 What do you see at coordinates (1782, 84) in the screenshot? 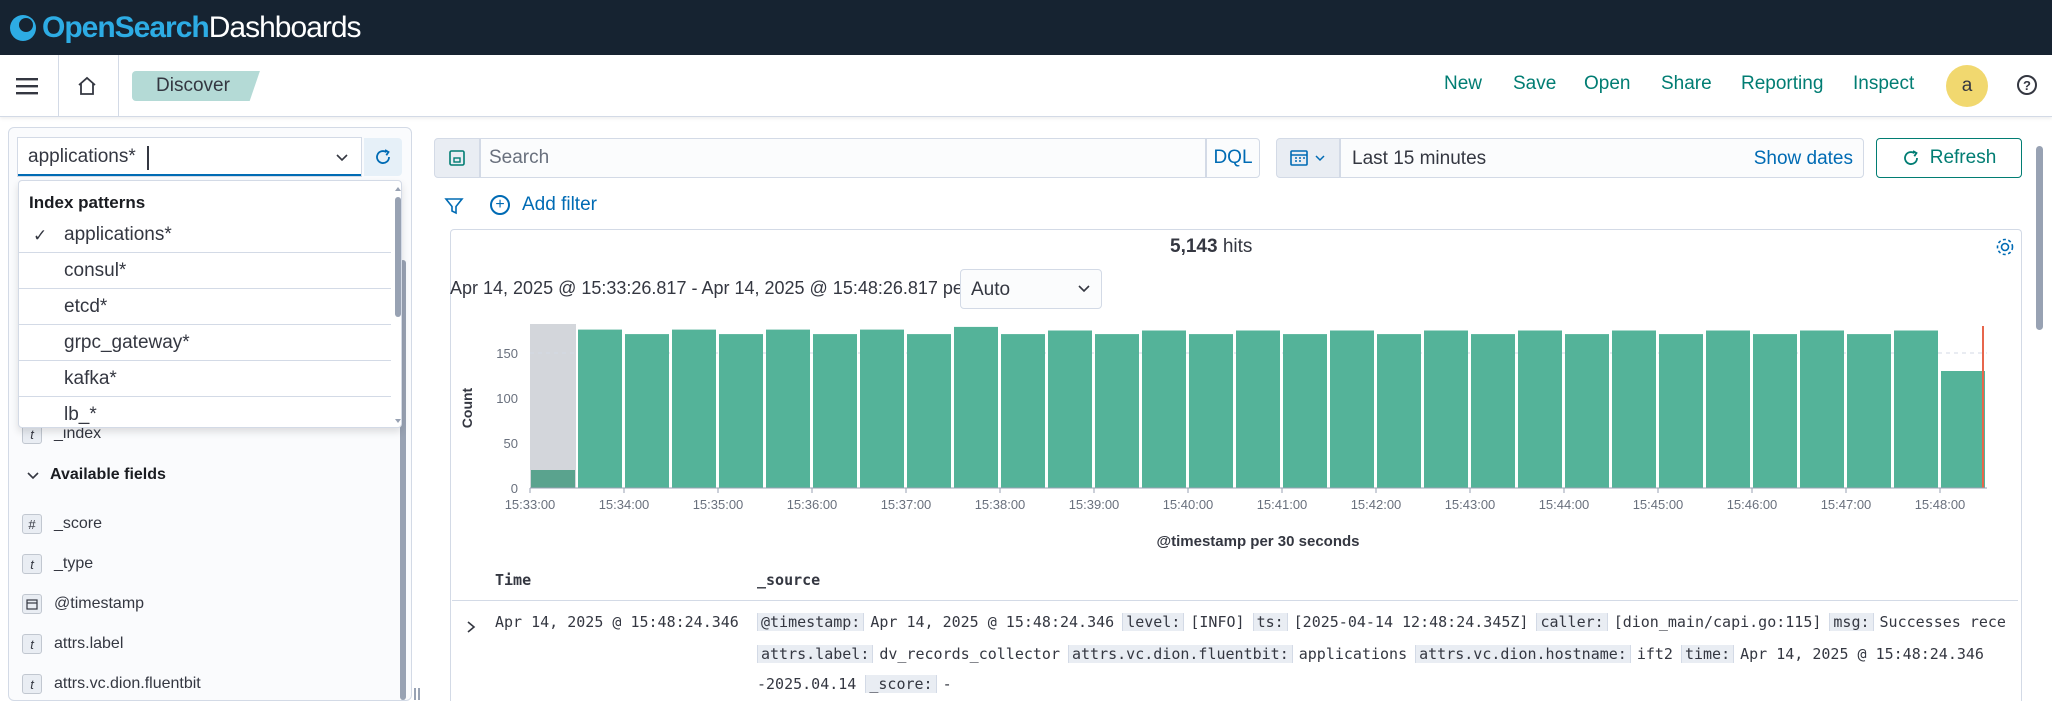
I see `reporting-link: Reporting` at bounding box center [1782, 84].